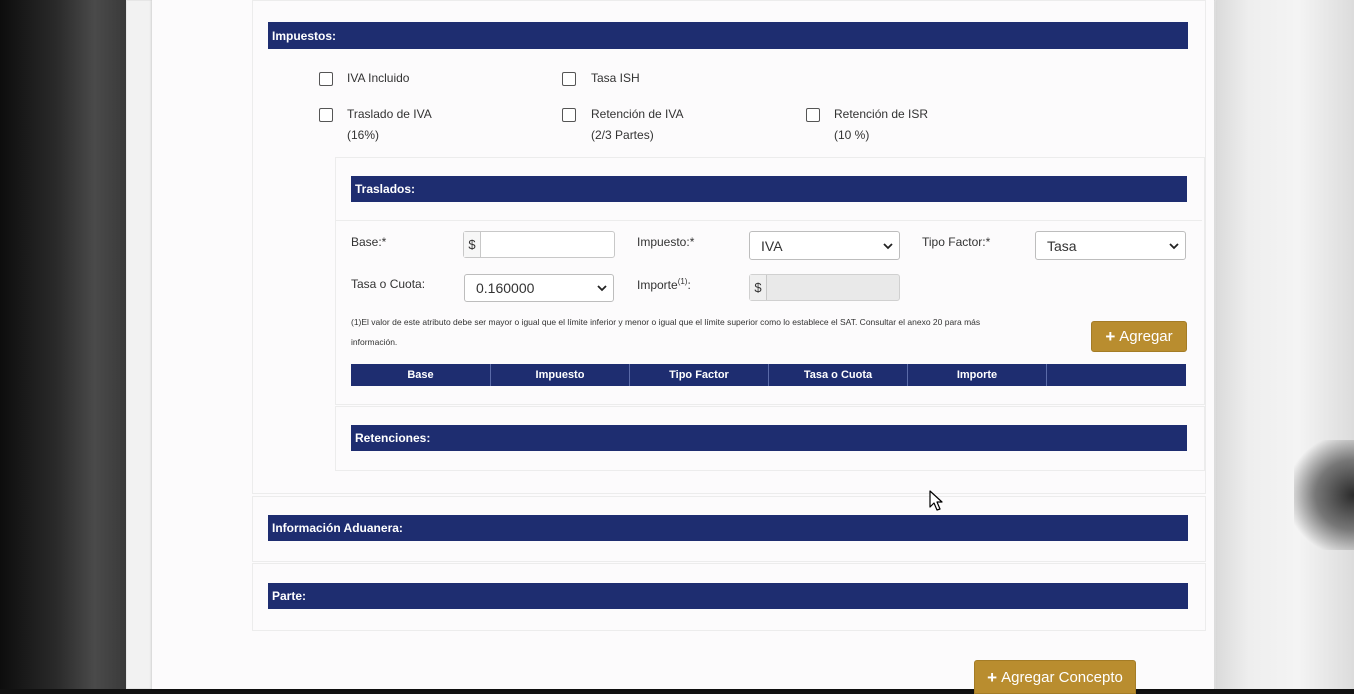 Image resolution: width=1354 pixels, height=694 pixels. What do you see at coordinates (569, 79) in the screenshot?
I see `tasa-ish-checkbox` at bounding box center [569, 79].